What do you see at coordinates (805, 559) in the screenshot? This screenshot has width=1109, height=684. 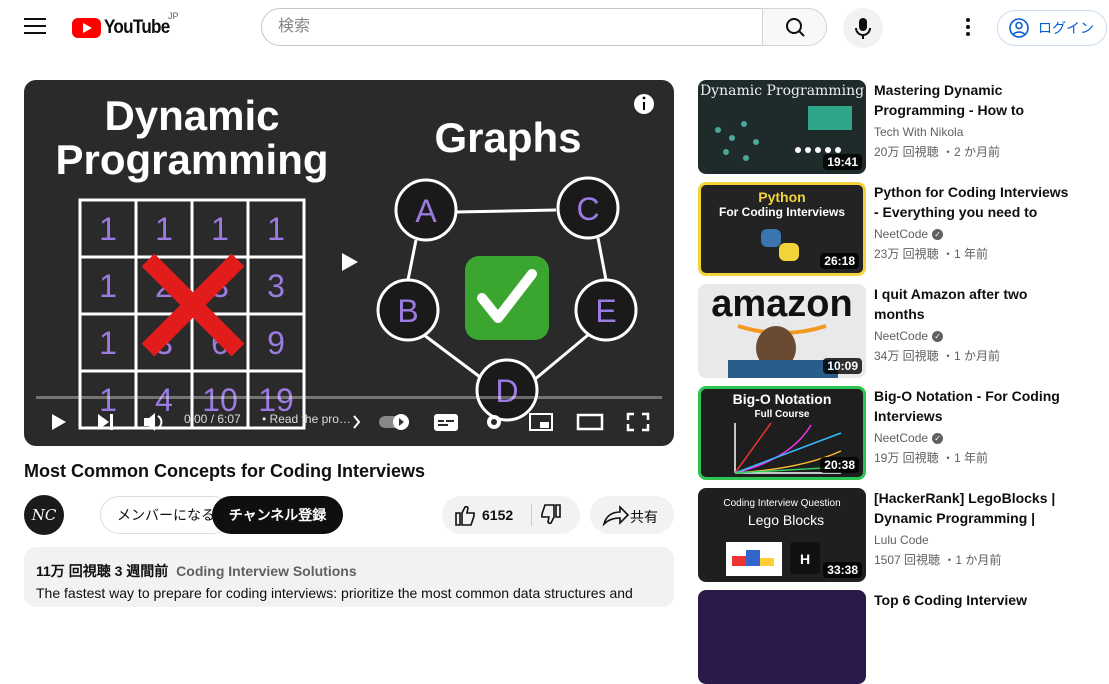 I see `svg-text: H` at bounding box center [805, 559].